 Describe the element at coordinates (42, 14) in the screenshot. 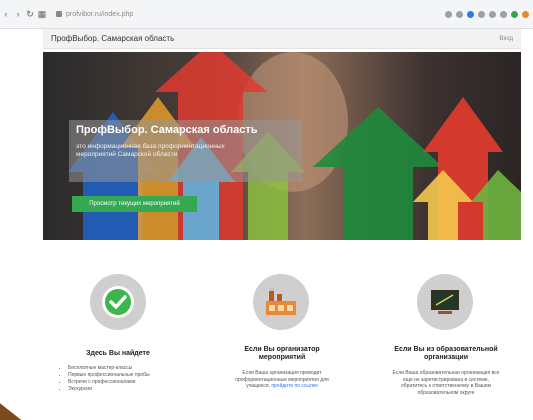

I see `grid-icon: ▦` at that location.